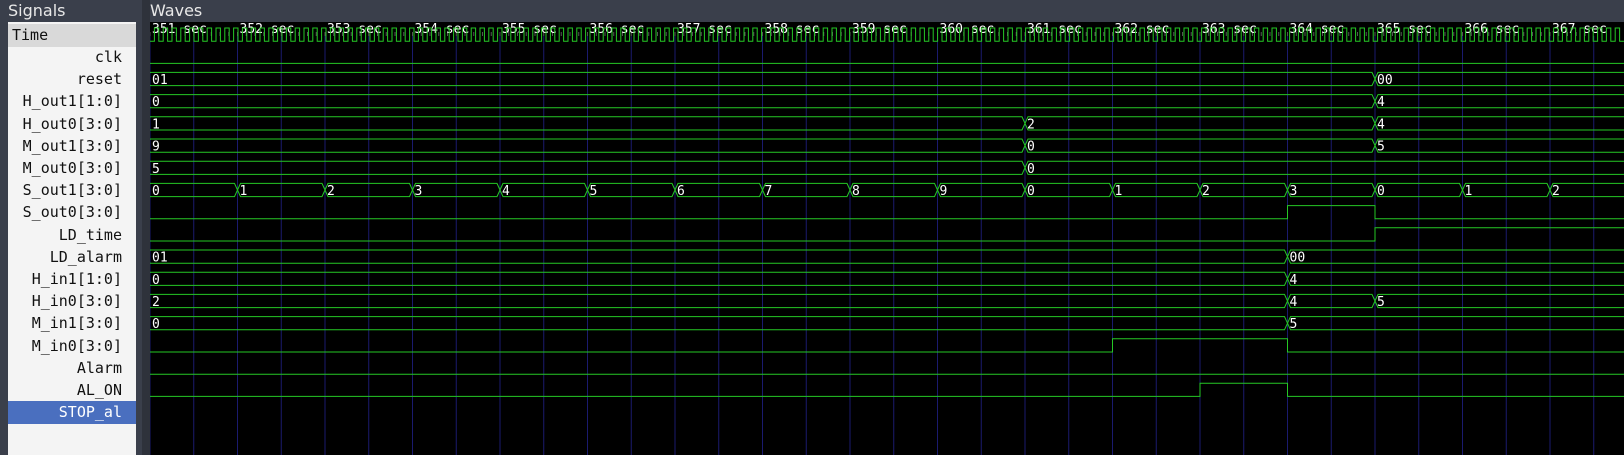 The width and height of the screenshot is (1624, 455). I want to click on panel-splitter, so click(146, 227).